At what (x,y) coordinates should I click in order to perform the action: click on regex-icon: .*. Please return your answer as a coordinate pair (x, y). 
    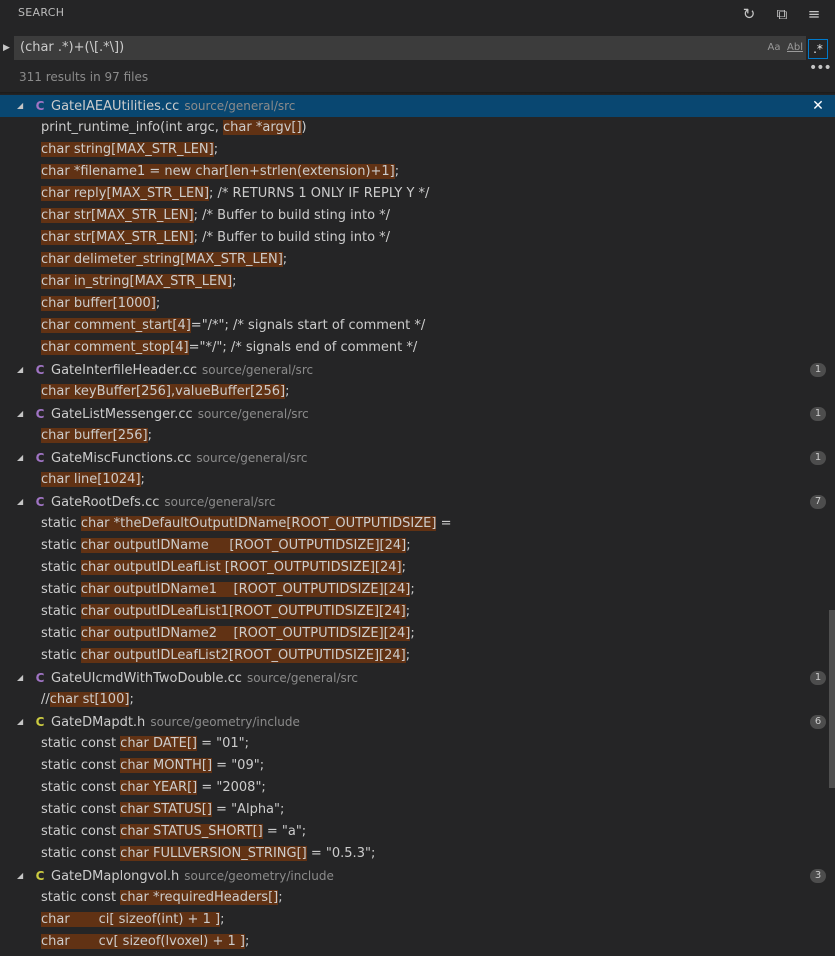
    Looking at the image, I should click on (818, 49).